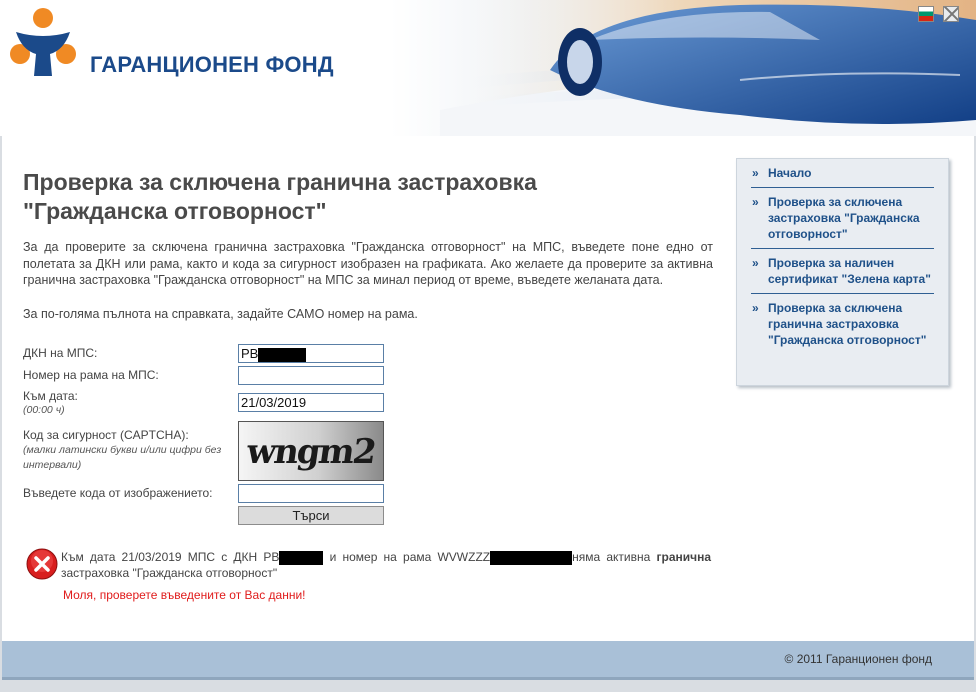 This screenshot has width=976, height=692. I want to click on plate-label: ДКН на МПС:, so click(60, 353).